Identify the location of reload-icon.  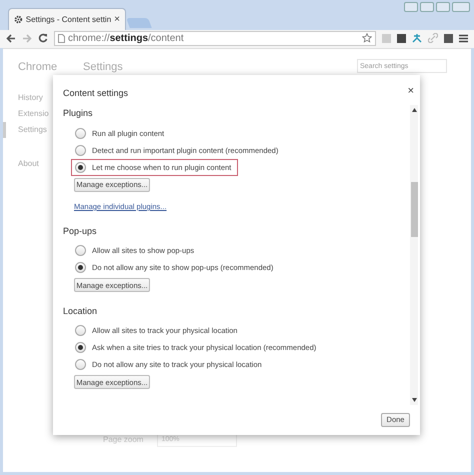
(43, 38).